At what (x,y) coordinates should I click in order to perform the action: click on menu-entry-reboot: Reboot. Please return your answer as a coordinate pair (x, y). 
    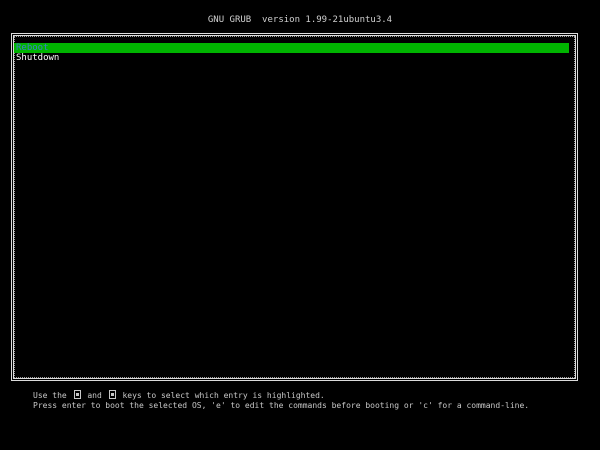
    Looking at the image, I should click on (291, 48).